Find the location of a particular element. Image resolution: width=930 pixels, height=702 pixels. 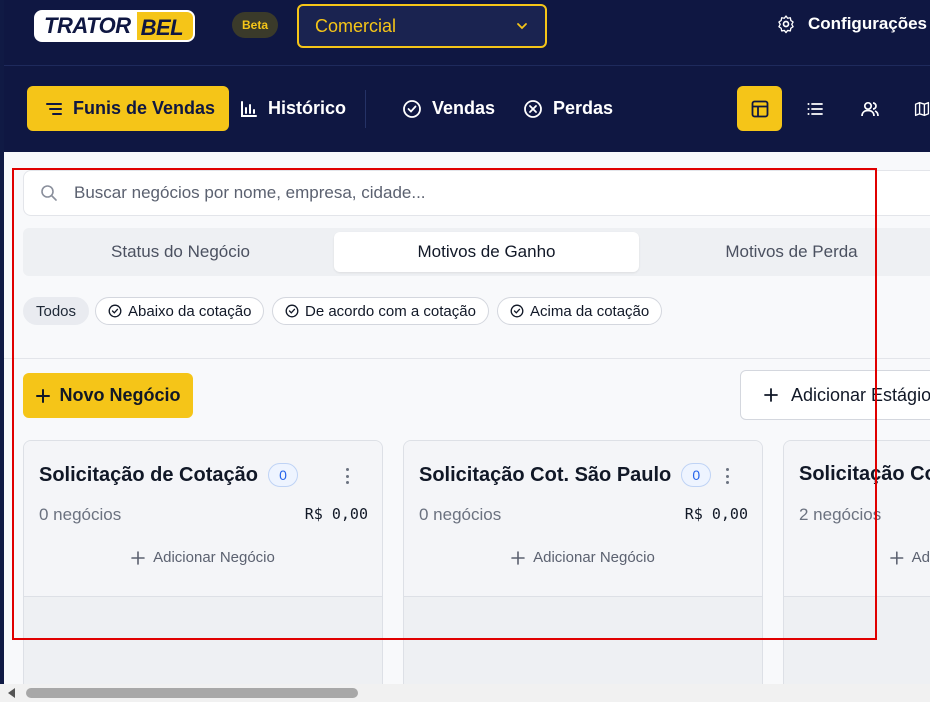

new-deal-label: Novo Negócio is located at coordinates (120, 395).